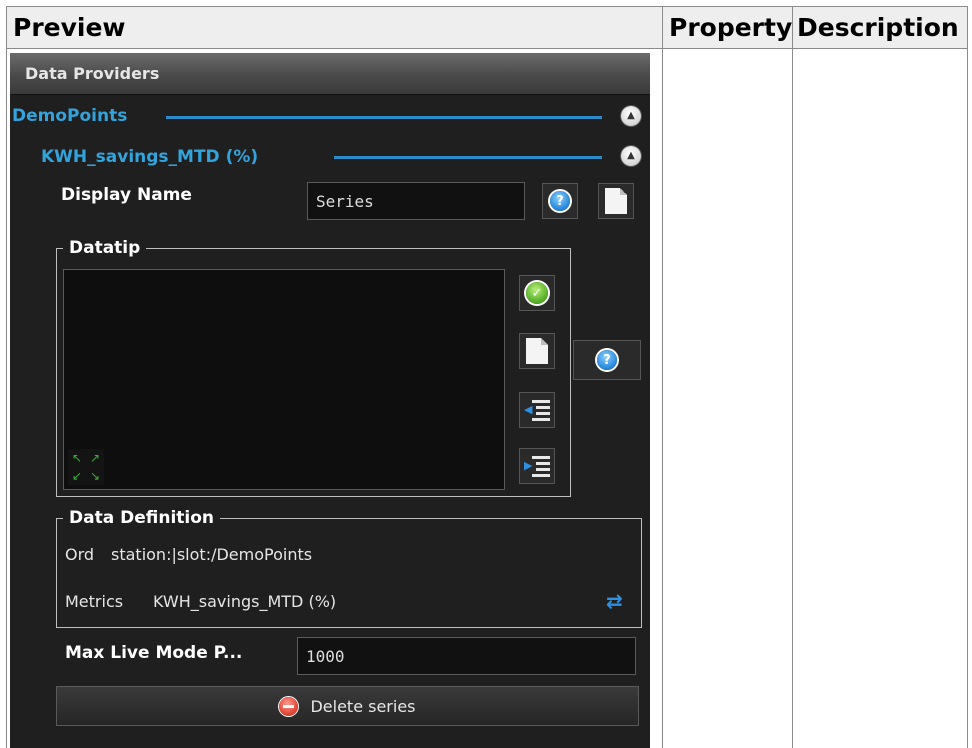  I want to click on datatip-help-button: ?, so click(607, 360).